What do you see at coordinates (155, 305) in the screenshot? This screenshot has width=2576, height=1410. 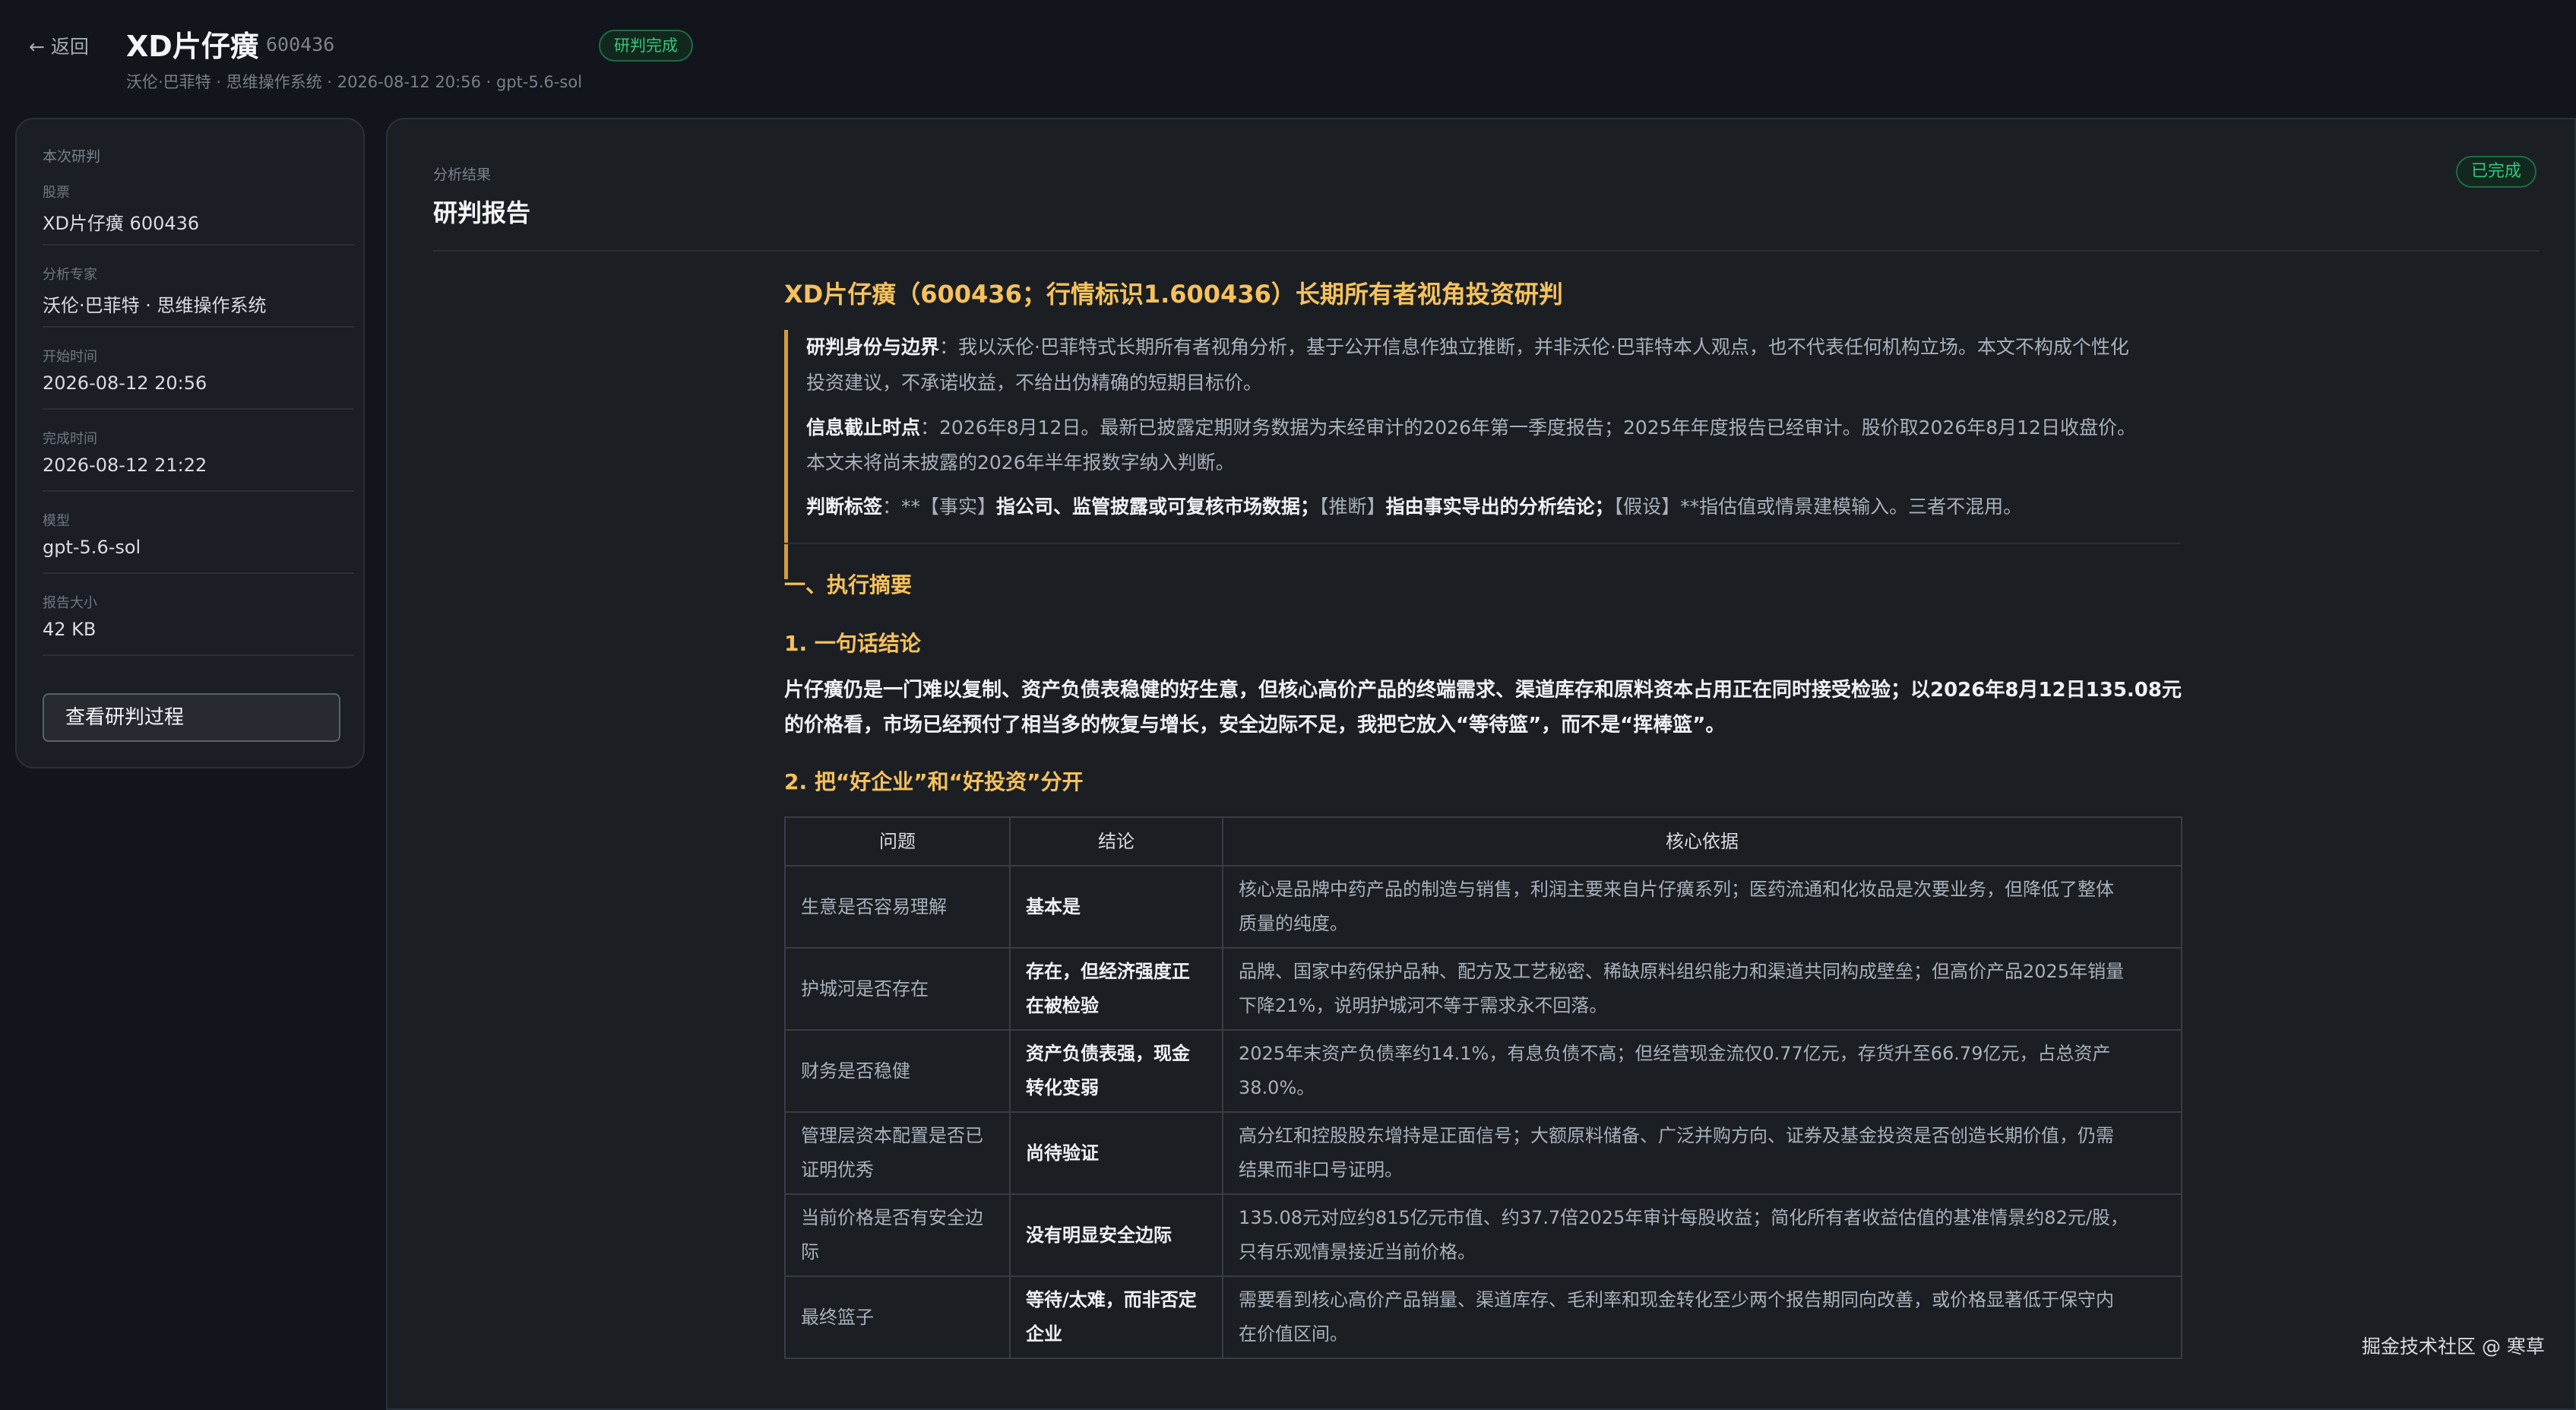 I see `field-value: 沃伦·巴菲特 · 思维操作系统` at bounding box center [155, 305].